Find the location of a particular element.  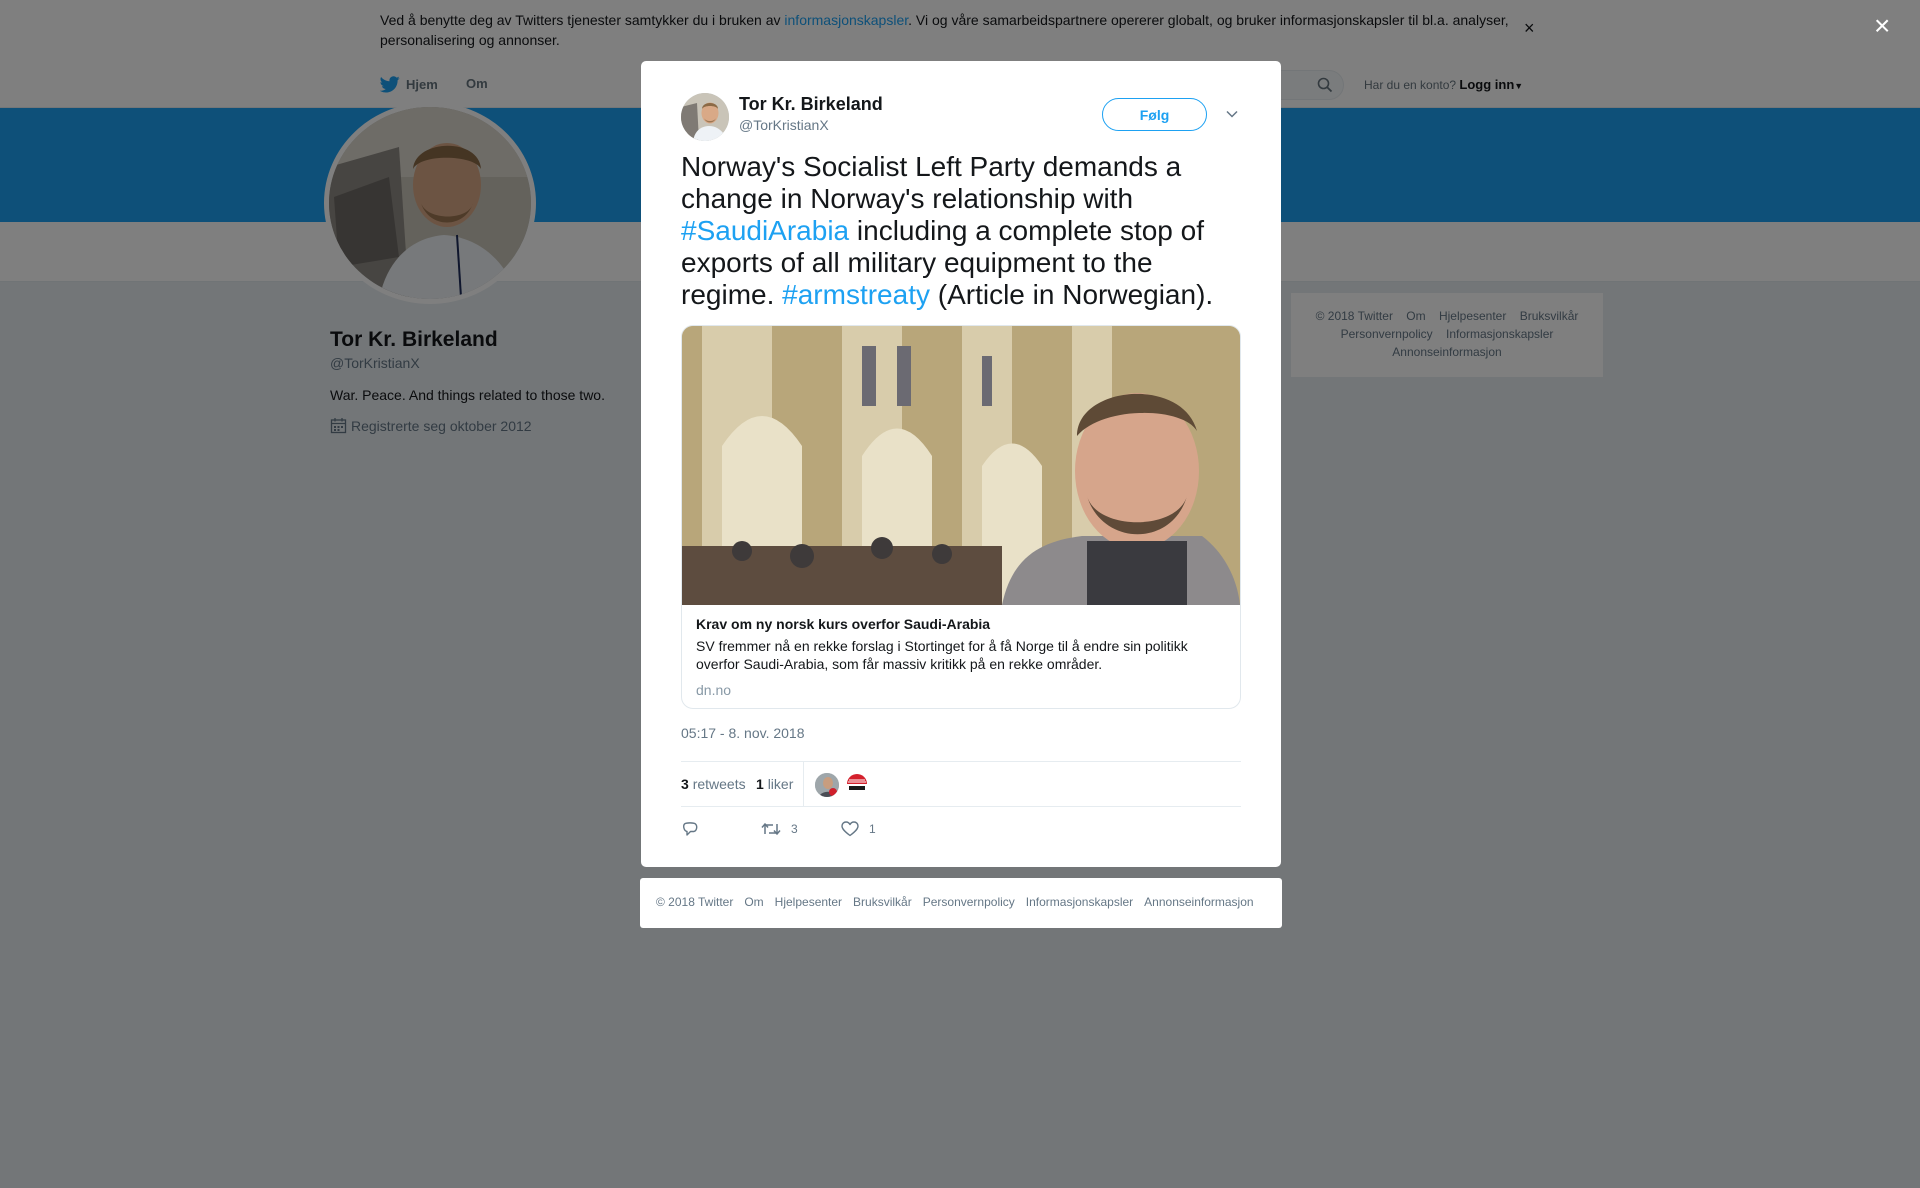

reply-button is located at coordinates (690, 829).